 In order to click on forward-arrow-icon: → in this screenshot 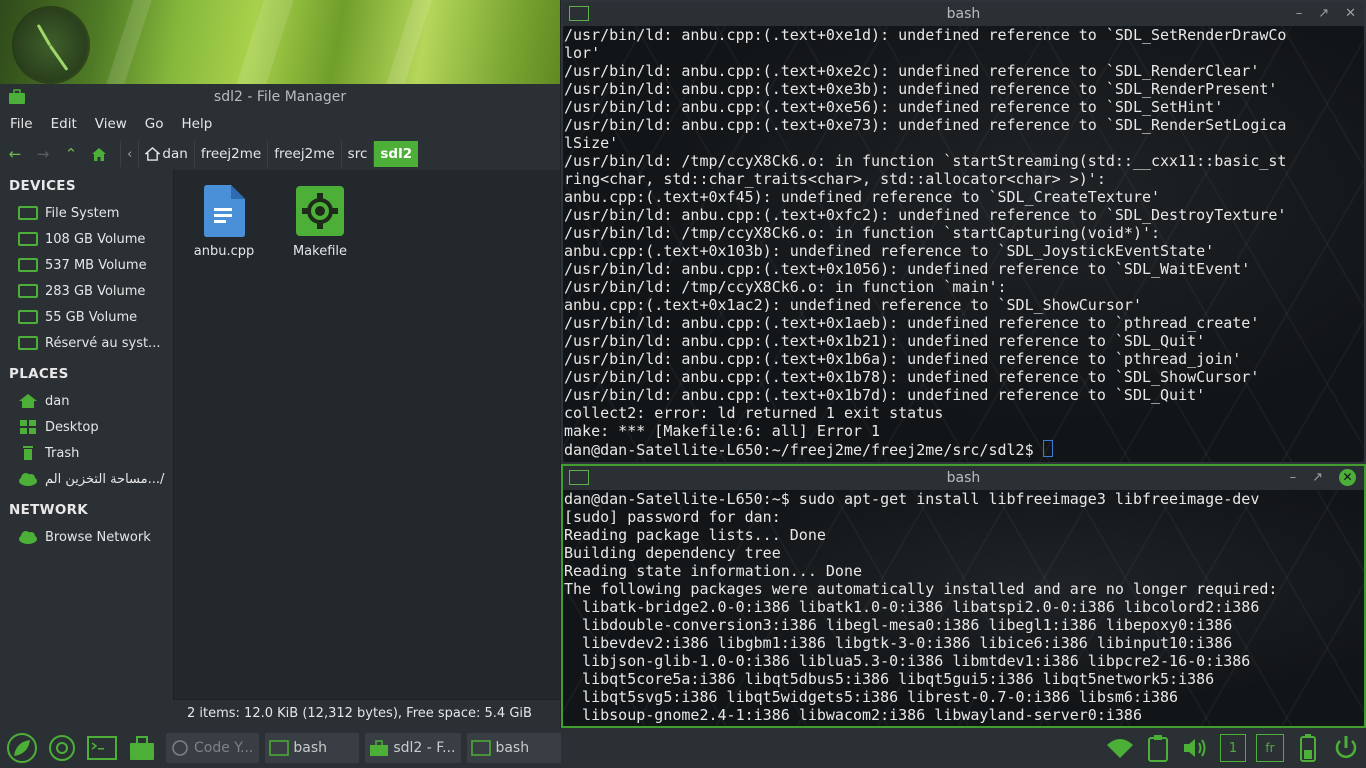, I will do `click(43, 154)`.